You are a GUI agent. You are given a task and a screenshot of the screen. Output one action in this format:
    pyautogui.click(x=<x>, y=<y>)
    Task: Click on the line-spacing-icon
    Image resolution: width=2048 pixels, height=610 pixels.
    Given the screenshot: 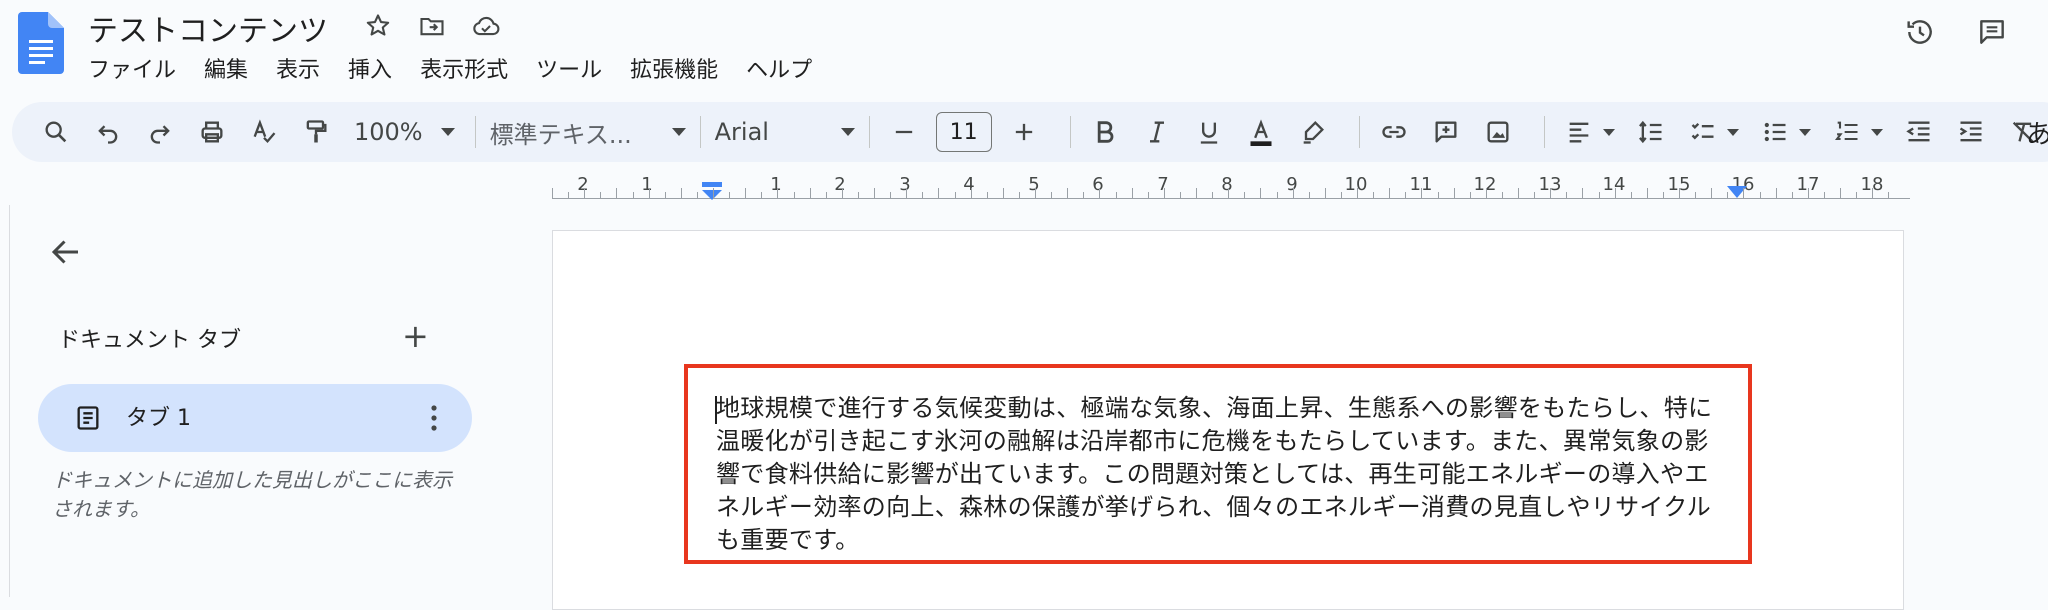 What is the action you would take?
    pyautogui.click(x=1651, y=132)
    